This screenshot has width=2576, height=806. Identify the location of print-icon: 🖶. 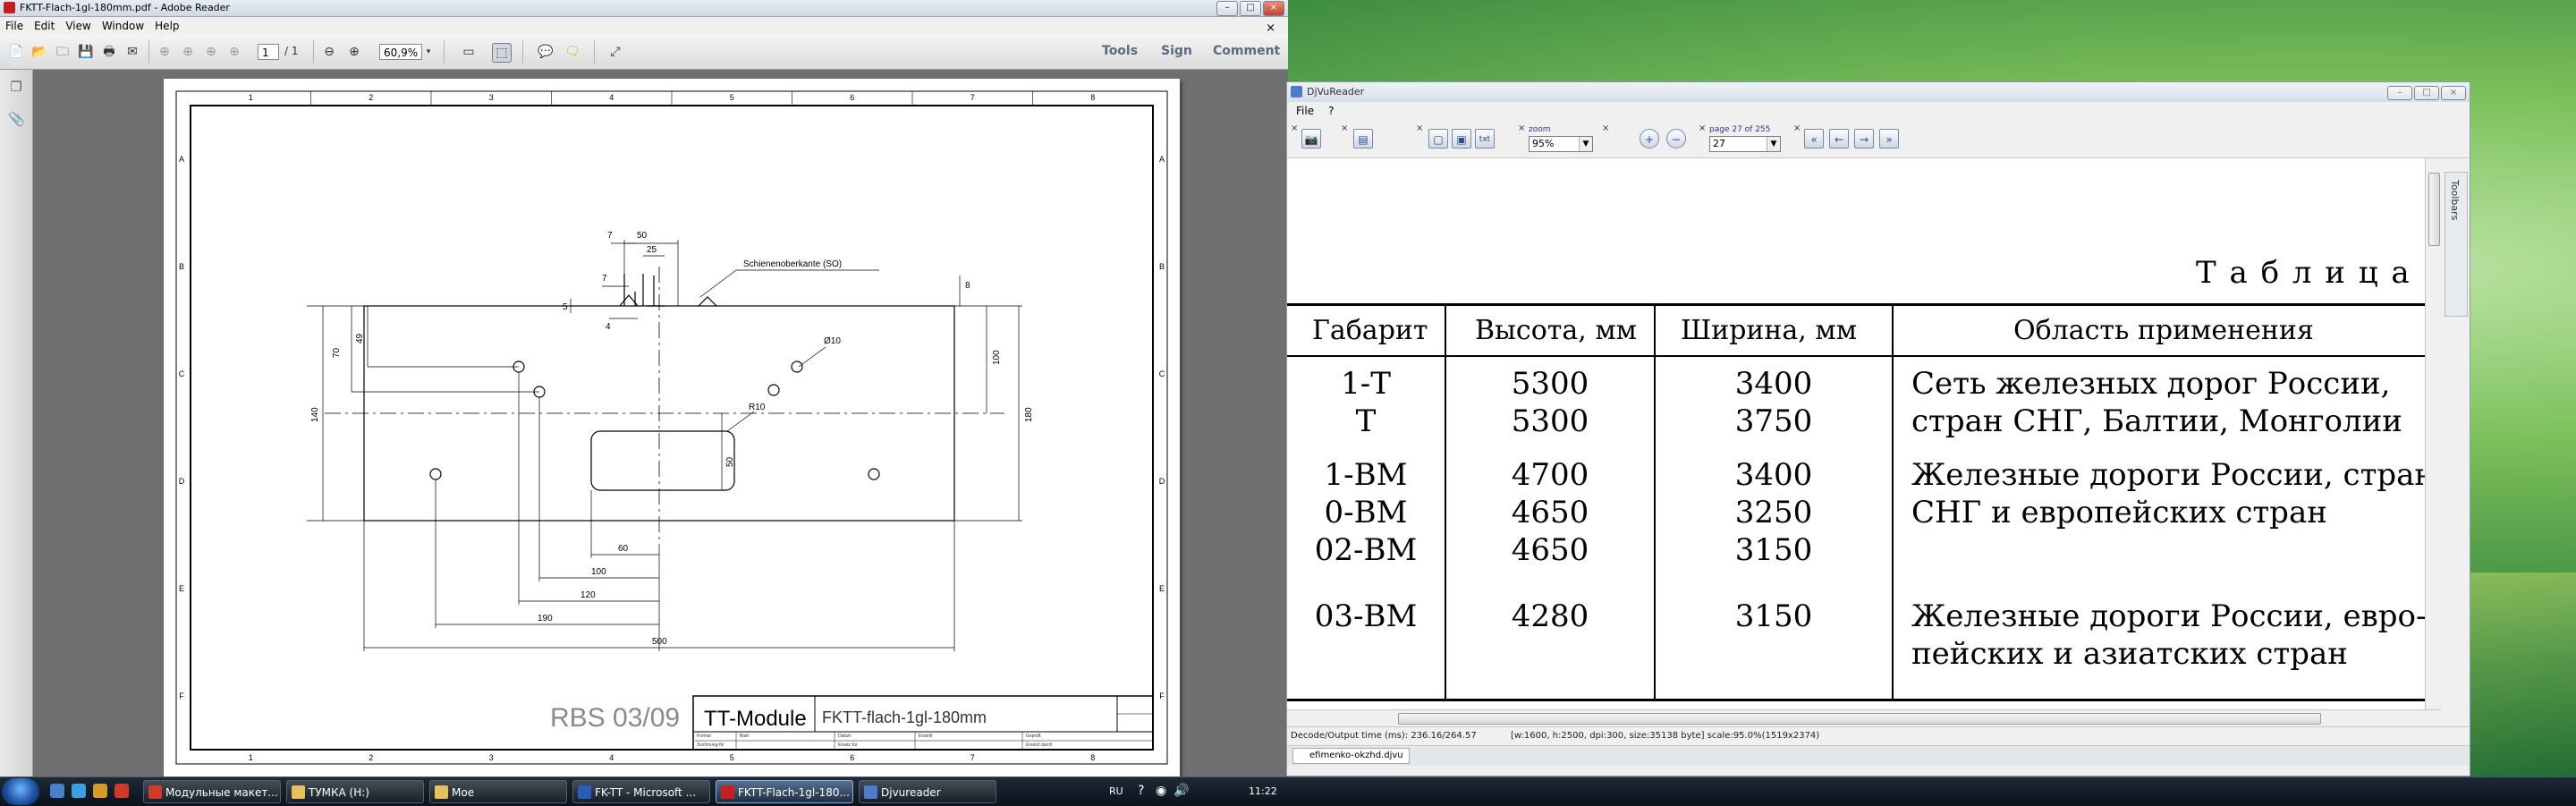
(109, 52).